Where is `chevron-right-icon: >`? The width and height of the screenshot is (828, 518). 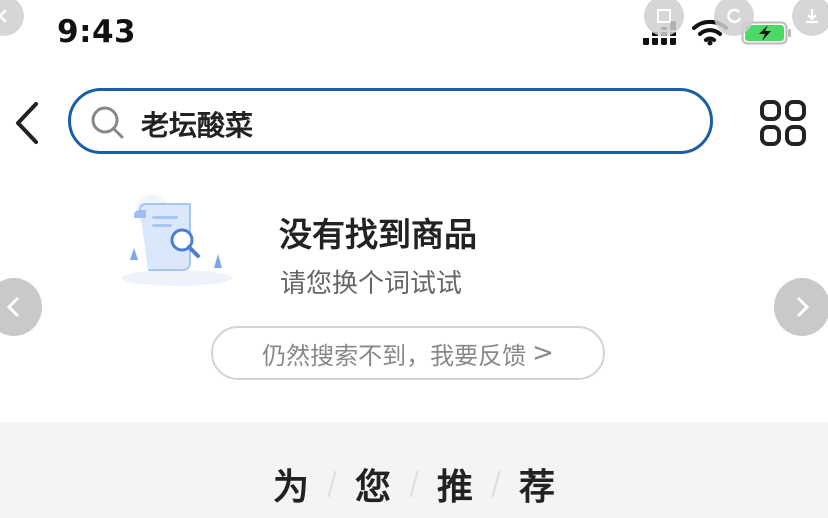 chevron-right-icon: > is located at coordinates (543, 353).